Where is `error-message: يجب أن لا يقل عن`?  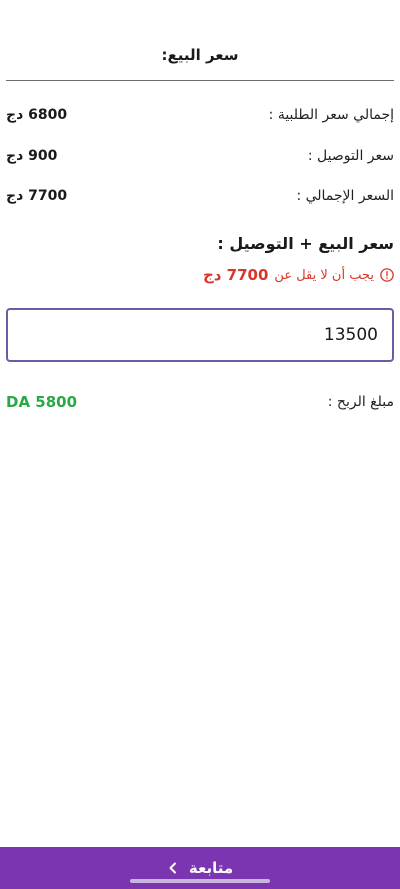
error-message: يجب أن لا يقل عن is located at coordinates (324, 275).